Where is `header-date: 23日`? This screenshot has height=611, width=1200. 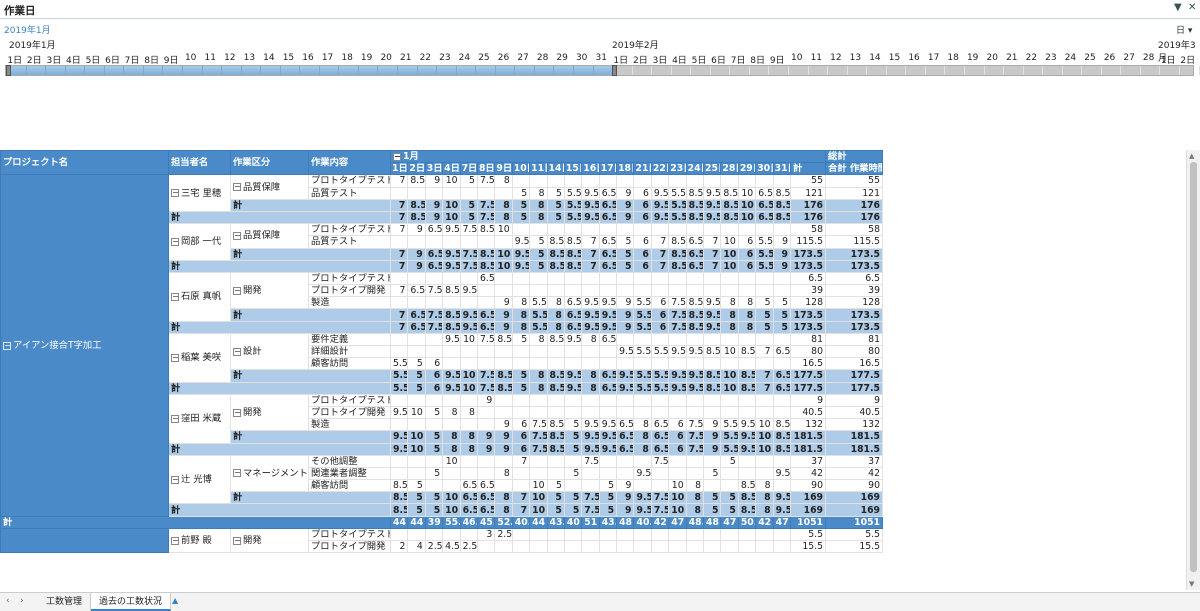
header-date: 23日 is located at coordinates (677, 169).